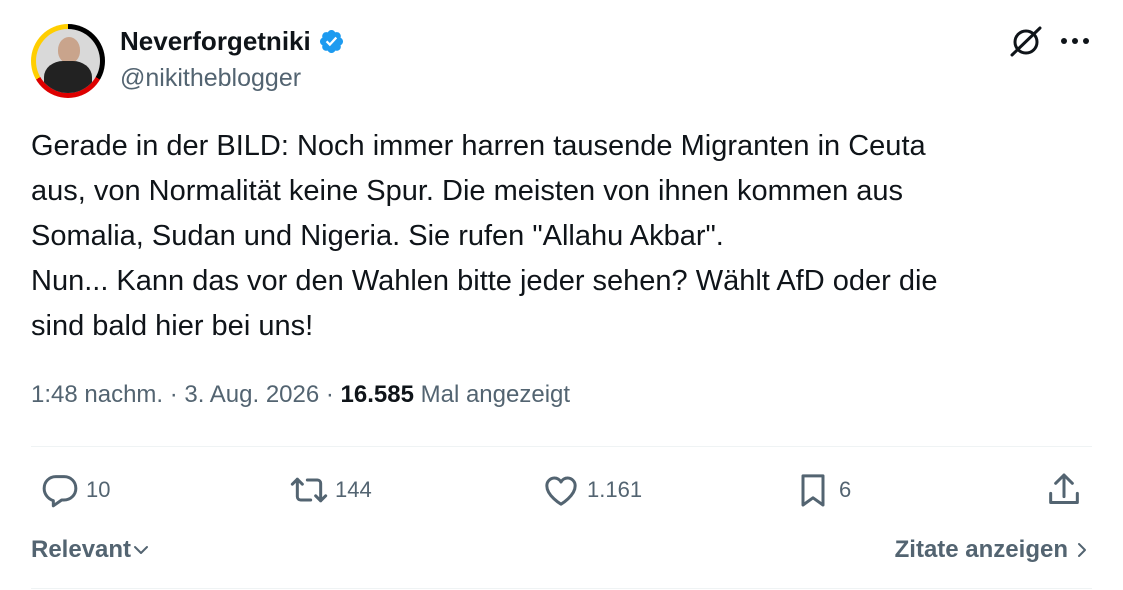 The height and width of the screenshot is (590, 1123). Describe the element at coordinates (251, 394) in the screenshot. I see `tweet-date: 3. Aug. 2026` at that location.